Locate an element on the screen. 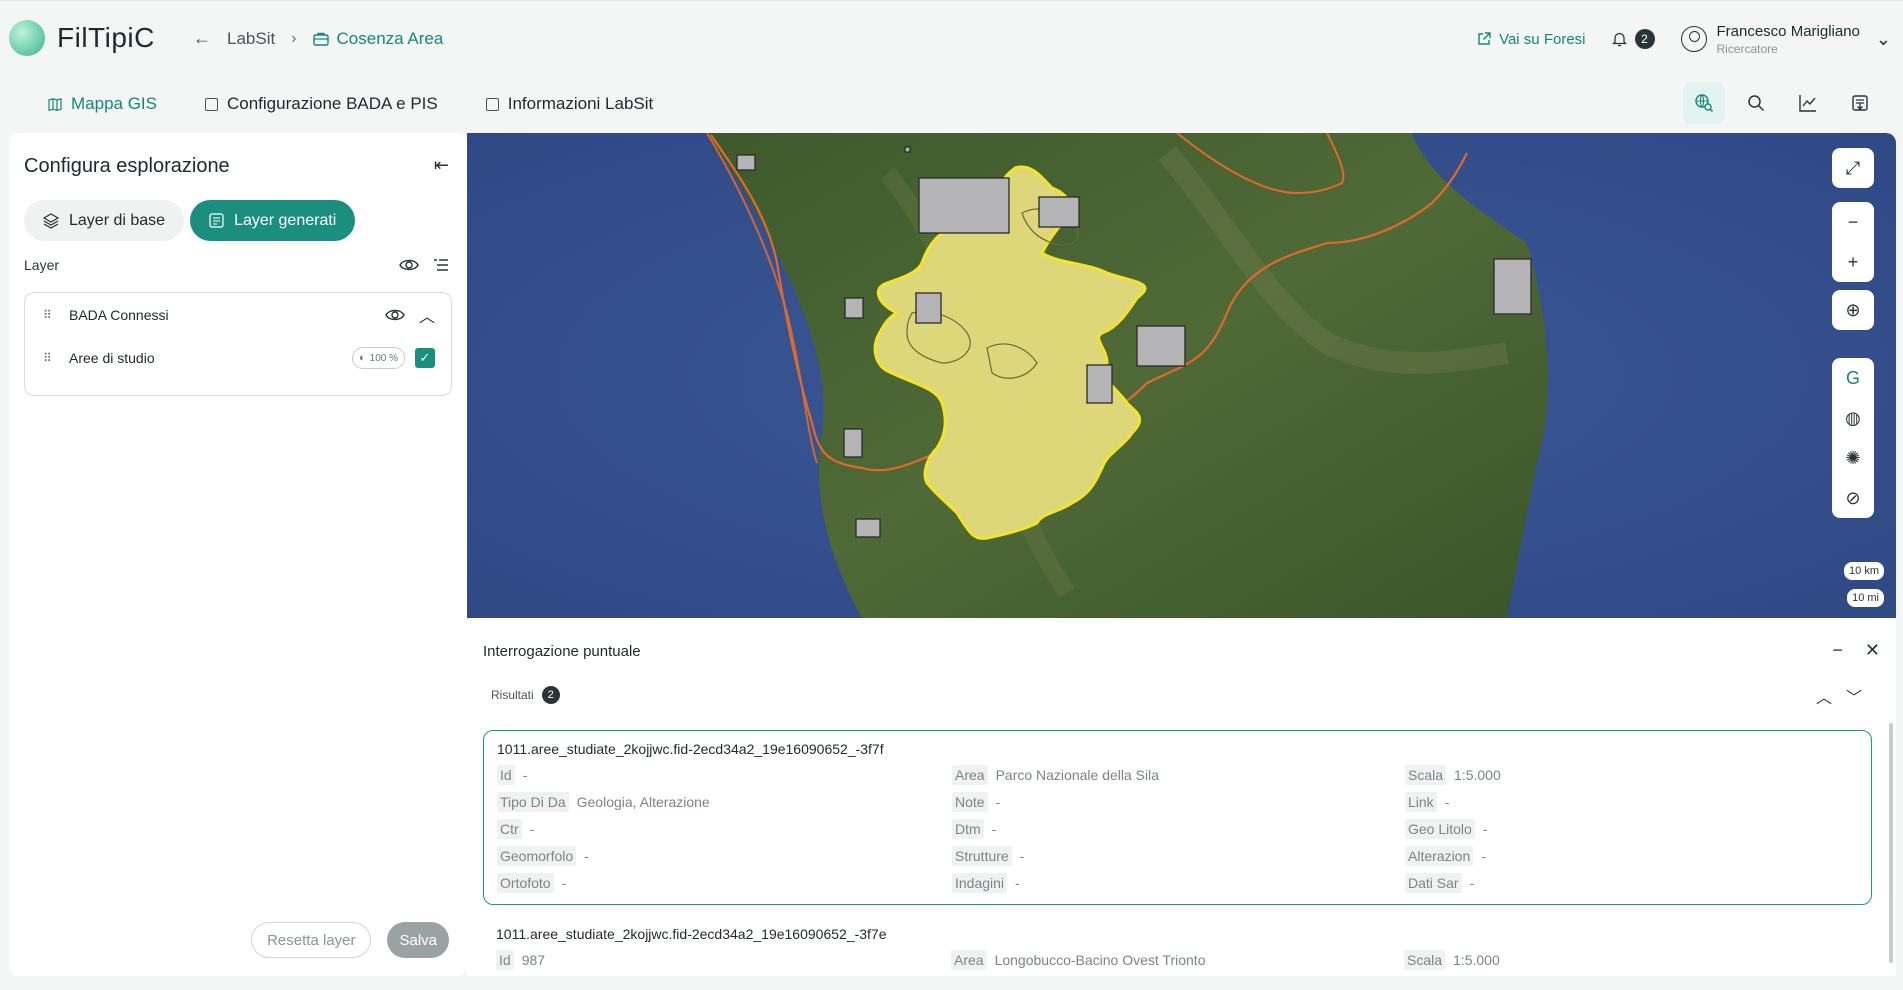 The image size is (1903, 990). no-image-icon: ⊘ is located at coordinates (1853, 498).